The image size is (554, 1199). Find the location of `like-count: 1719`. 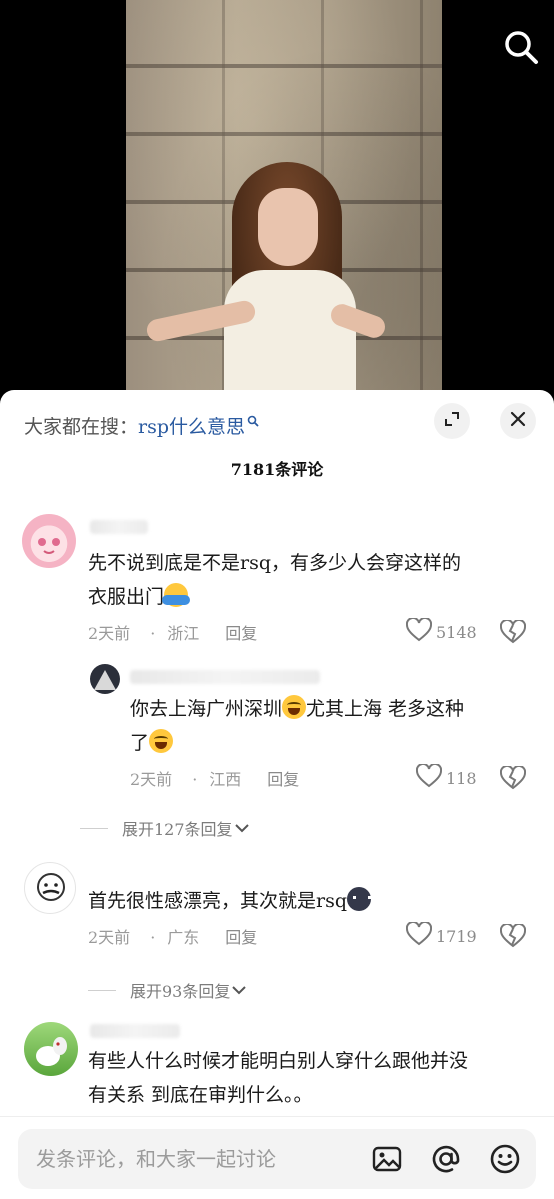

like-count: 1719 is located at coordinates (456, 936).